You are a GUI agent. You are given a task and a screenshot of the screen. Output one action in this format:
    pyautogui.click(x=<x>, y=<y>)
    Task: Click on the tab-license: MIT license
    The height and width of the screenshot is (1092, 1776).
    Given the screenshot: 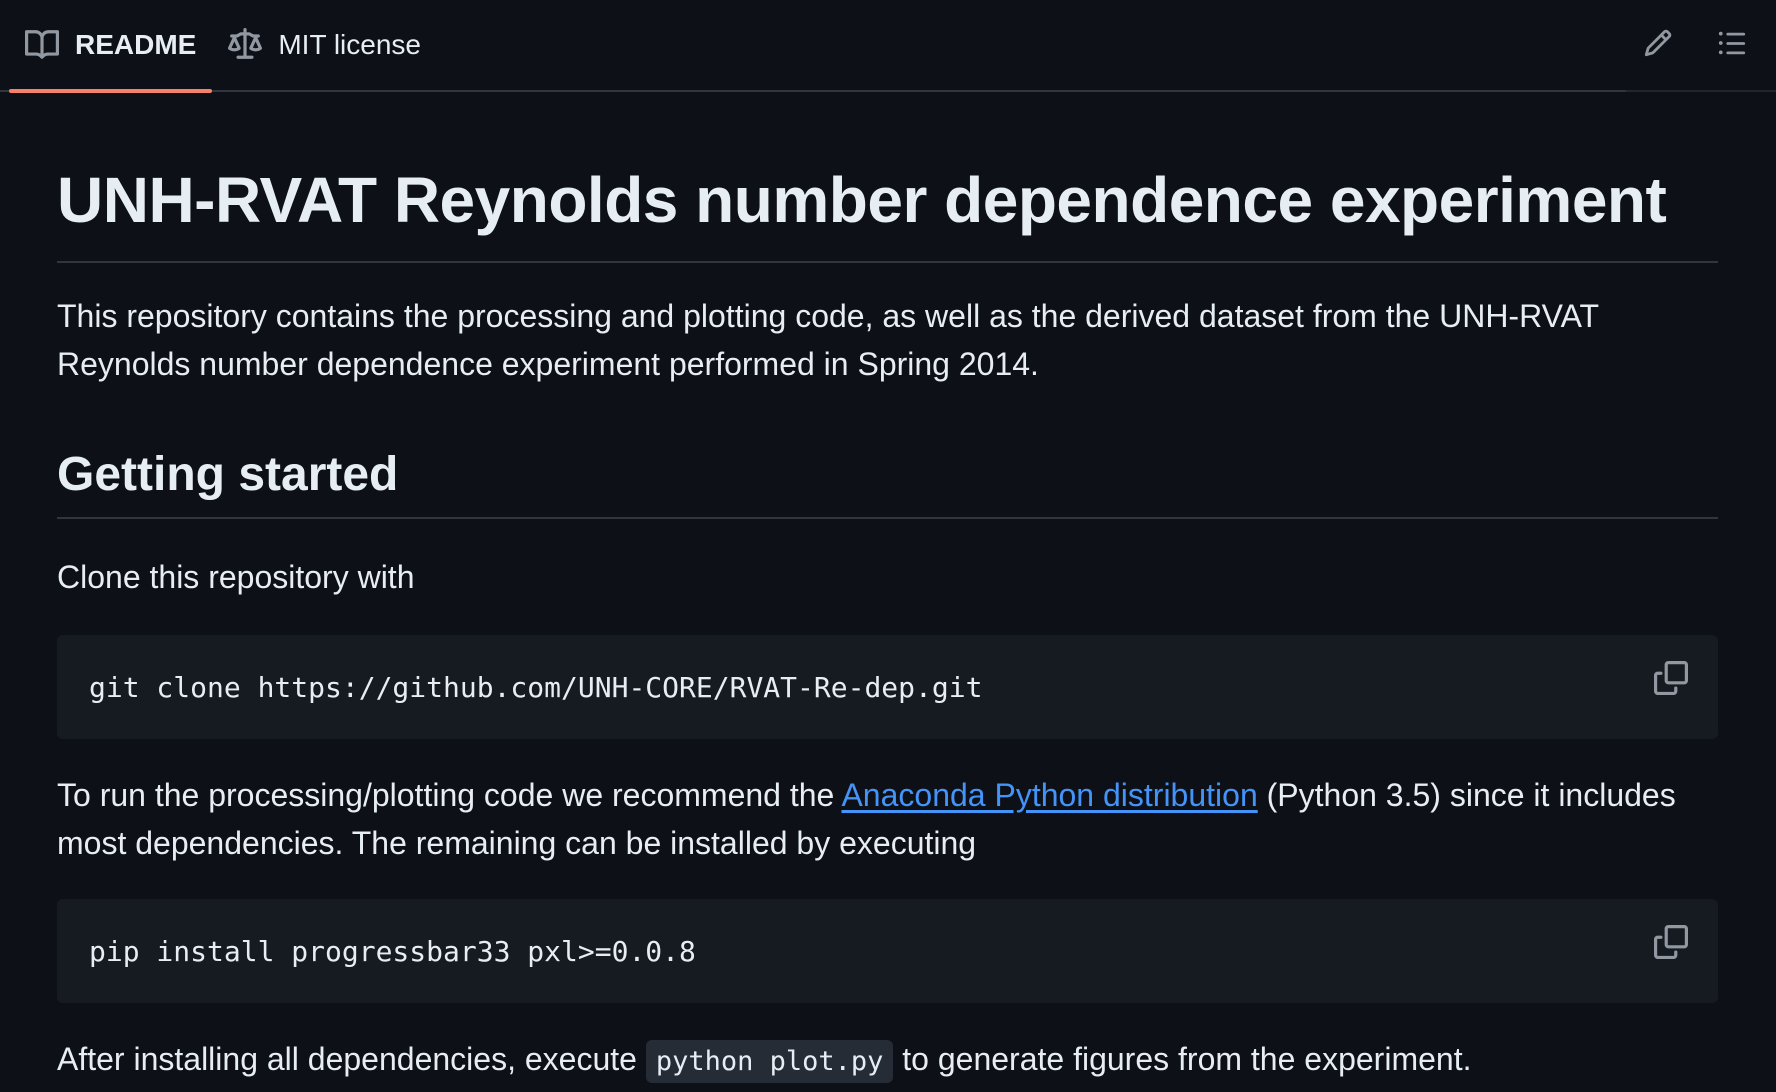 What is the action you would take?
    pyautogui.click(x=324, y=45)
    